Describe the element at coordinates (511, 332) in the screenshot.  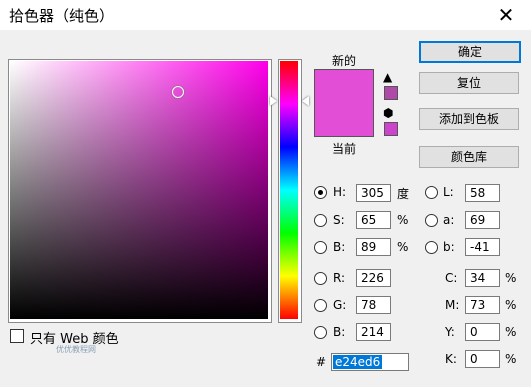
I see `yellow-unit: %` at that location.